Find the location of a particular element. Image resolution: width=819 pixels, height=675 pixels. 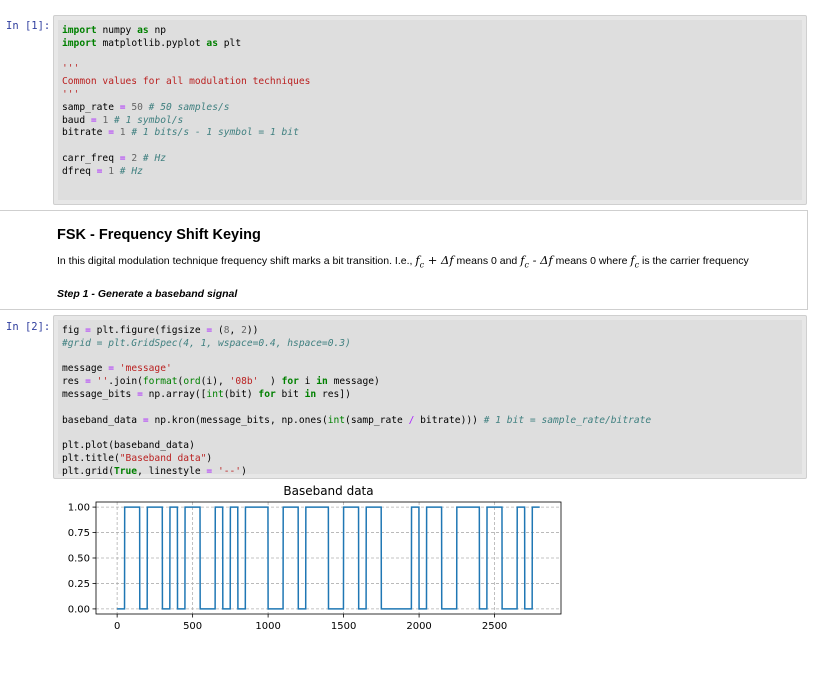

x-tick-label: 2500 is located at coordinates (494, 626).